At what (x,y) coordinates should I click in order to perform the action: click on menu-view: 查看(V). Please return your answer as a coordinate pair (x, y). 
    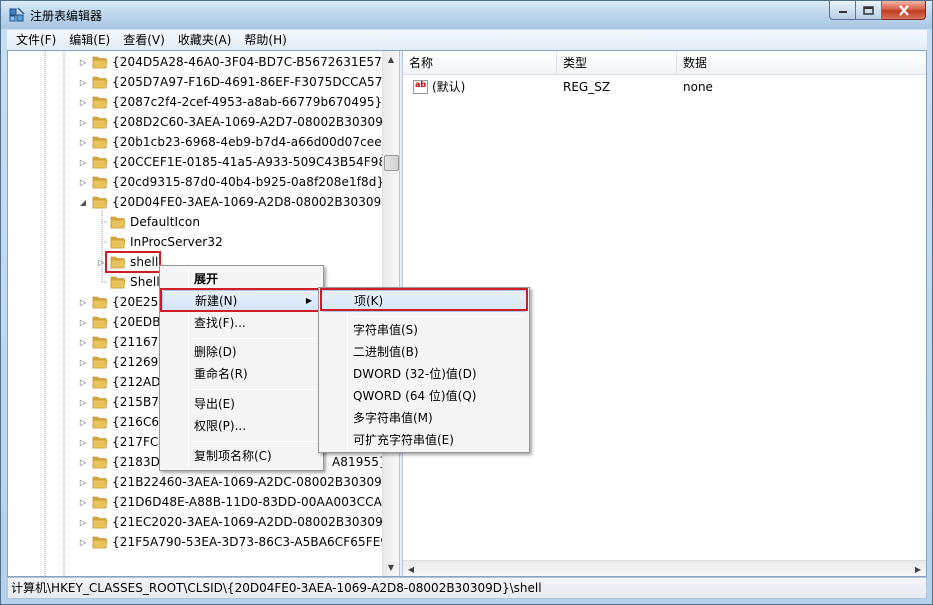
    Looking at the image, I should click on (143, 40).